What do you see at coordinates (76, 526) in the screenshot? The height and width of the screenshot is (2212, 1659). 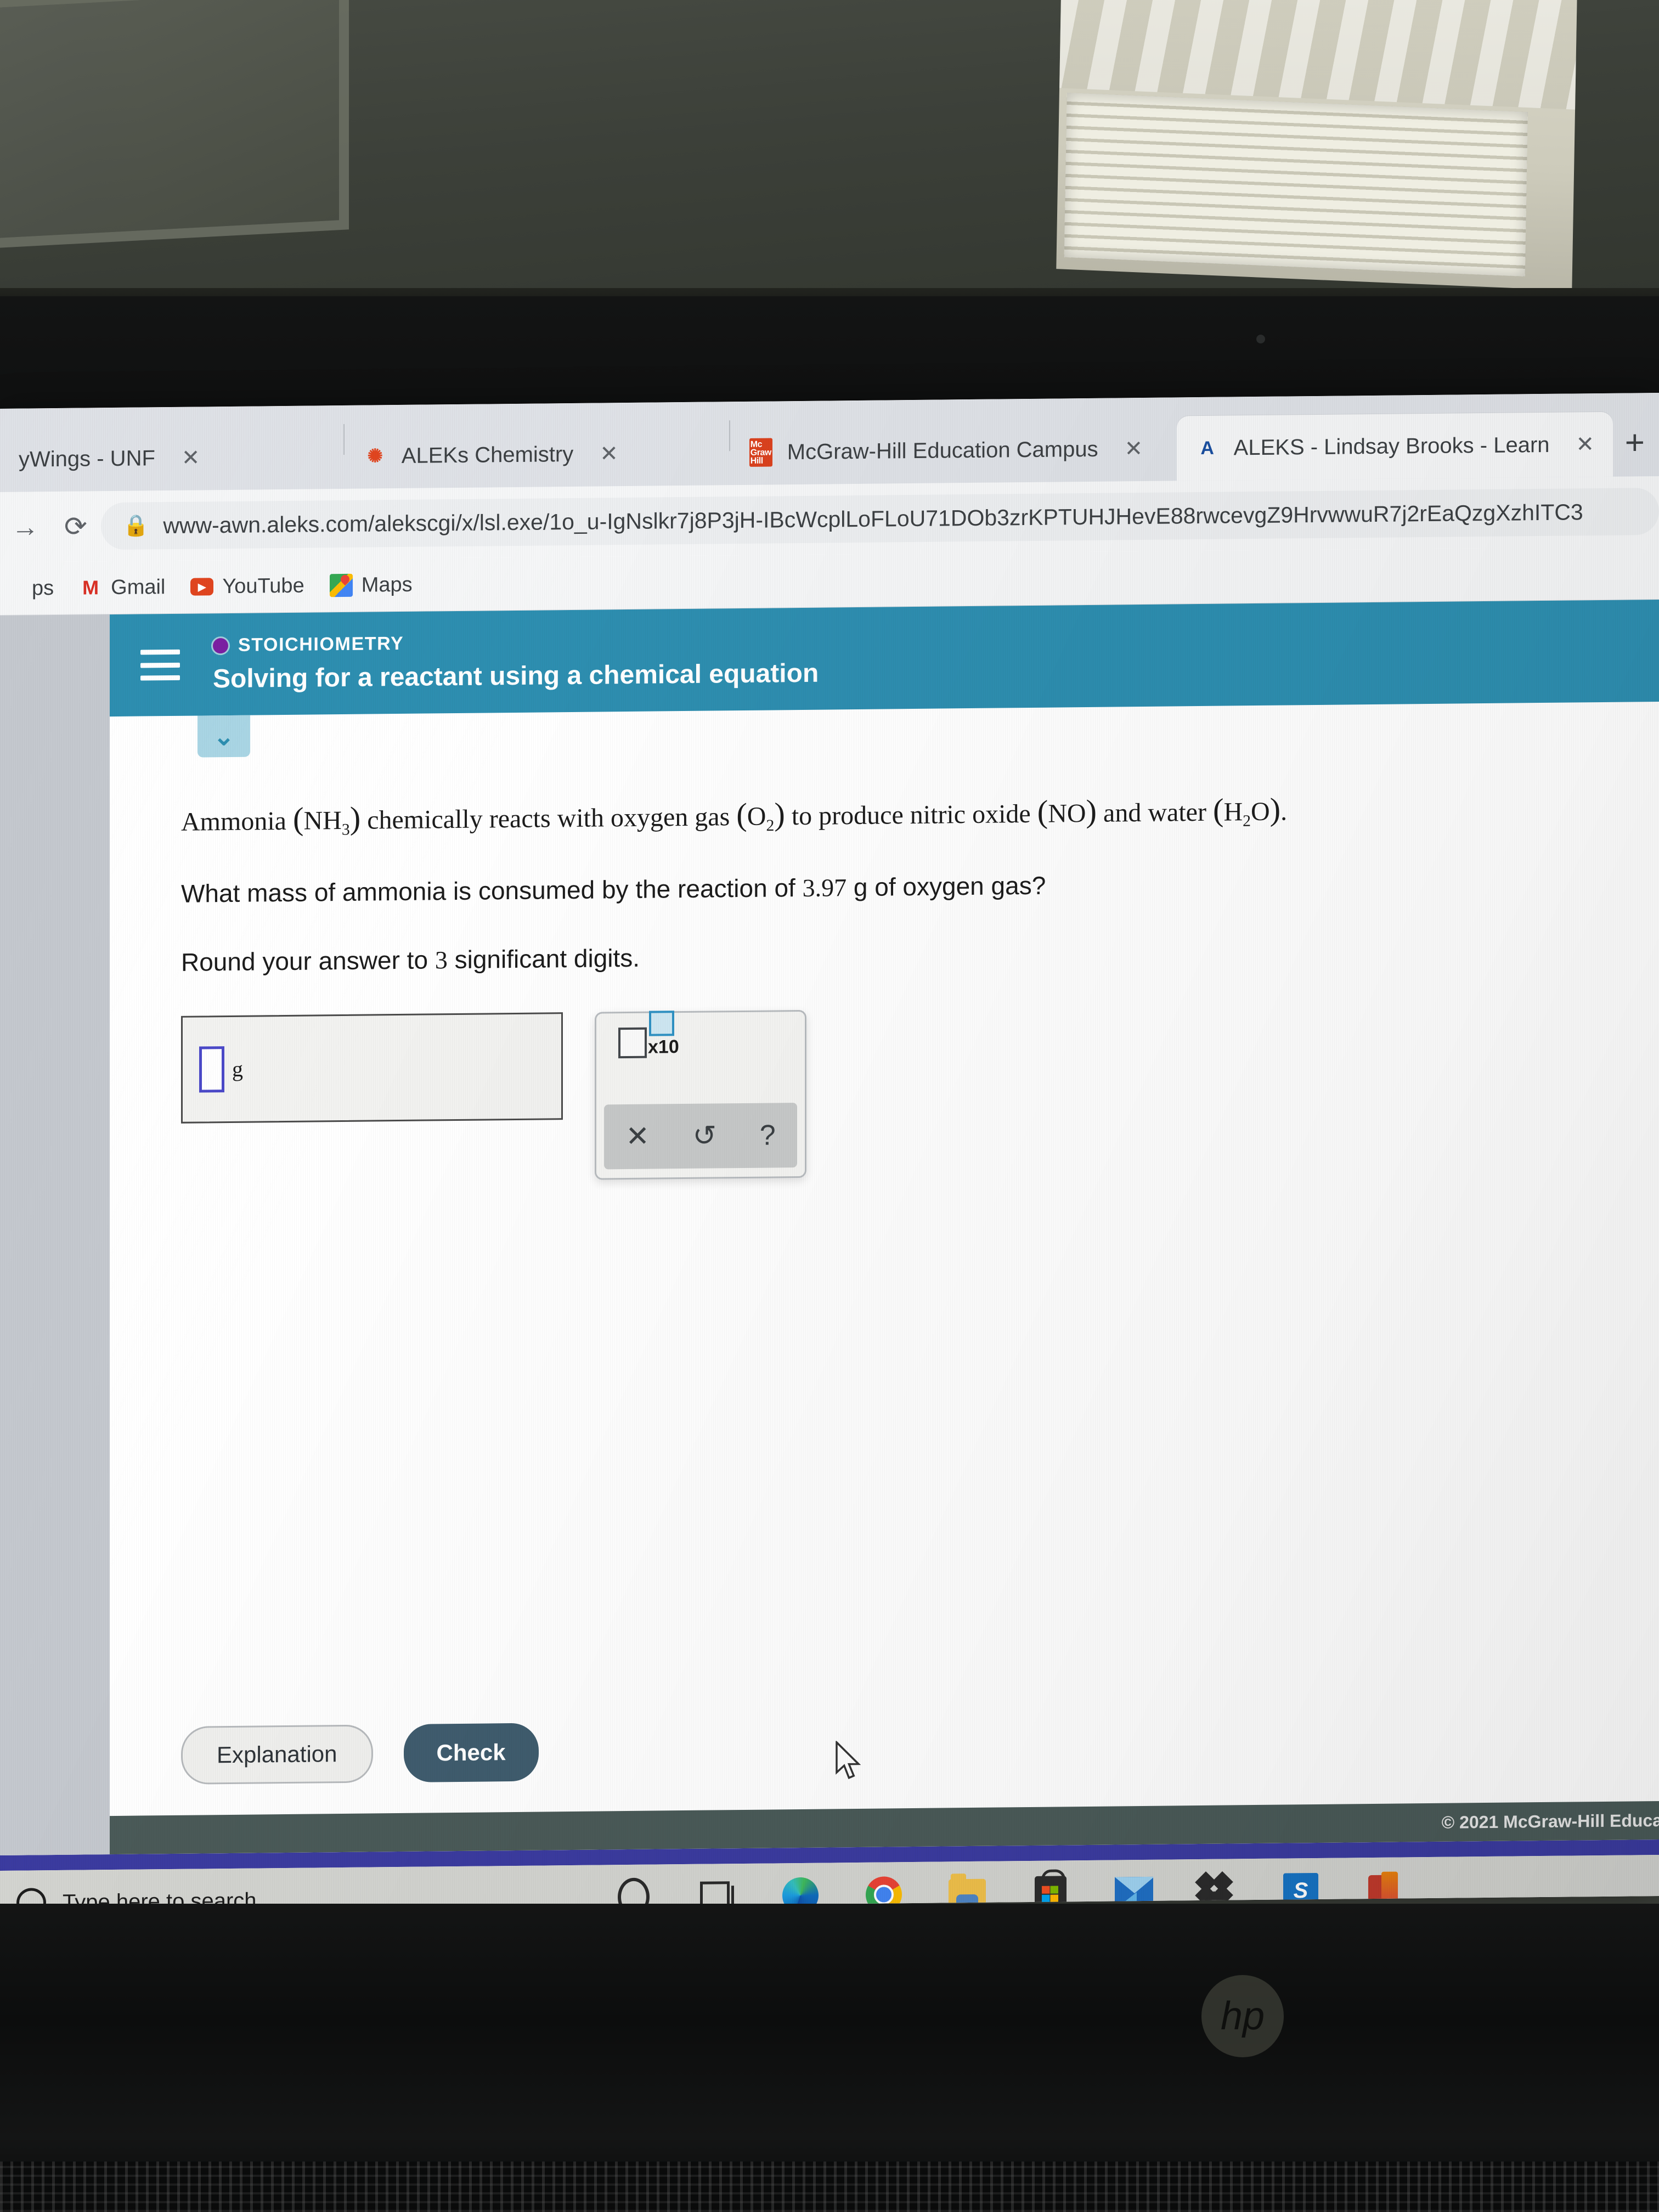 I see `reload-icon: ⟳` at bounding box center [76, 526].